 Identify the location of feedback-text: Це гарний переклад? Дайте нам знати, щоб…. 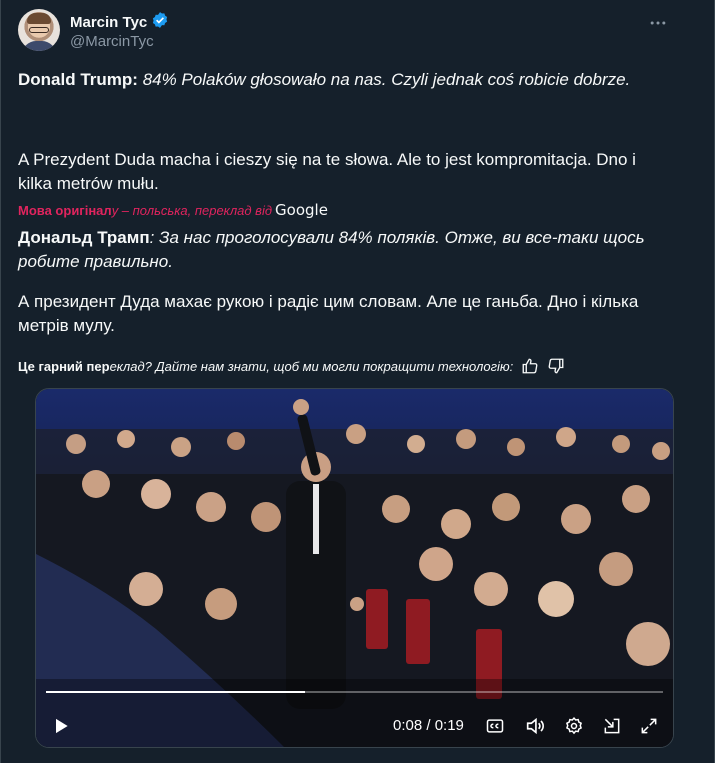
(265, 366).